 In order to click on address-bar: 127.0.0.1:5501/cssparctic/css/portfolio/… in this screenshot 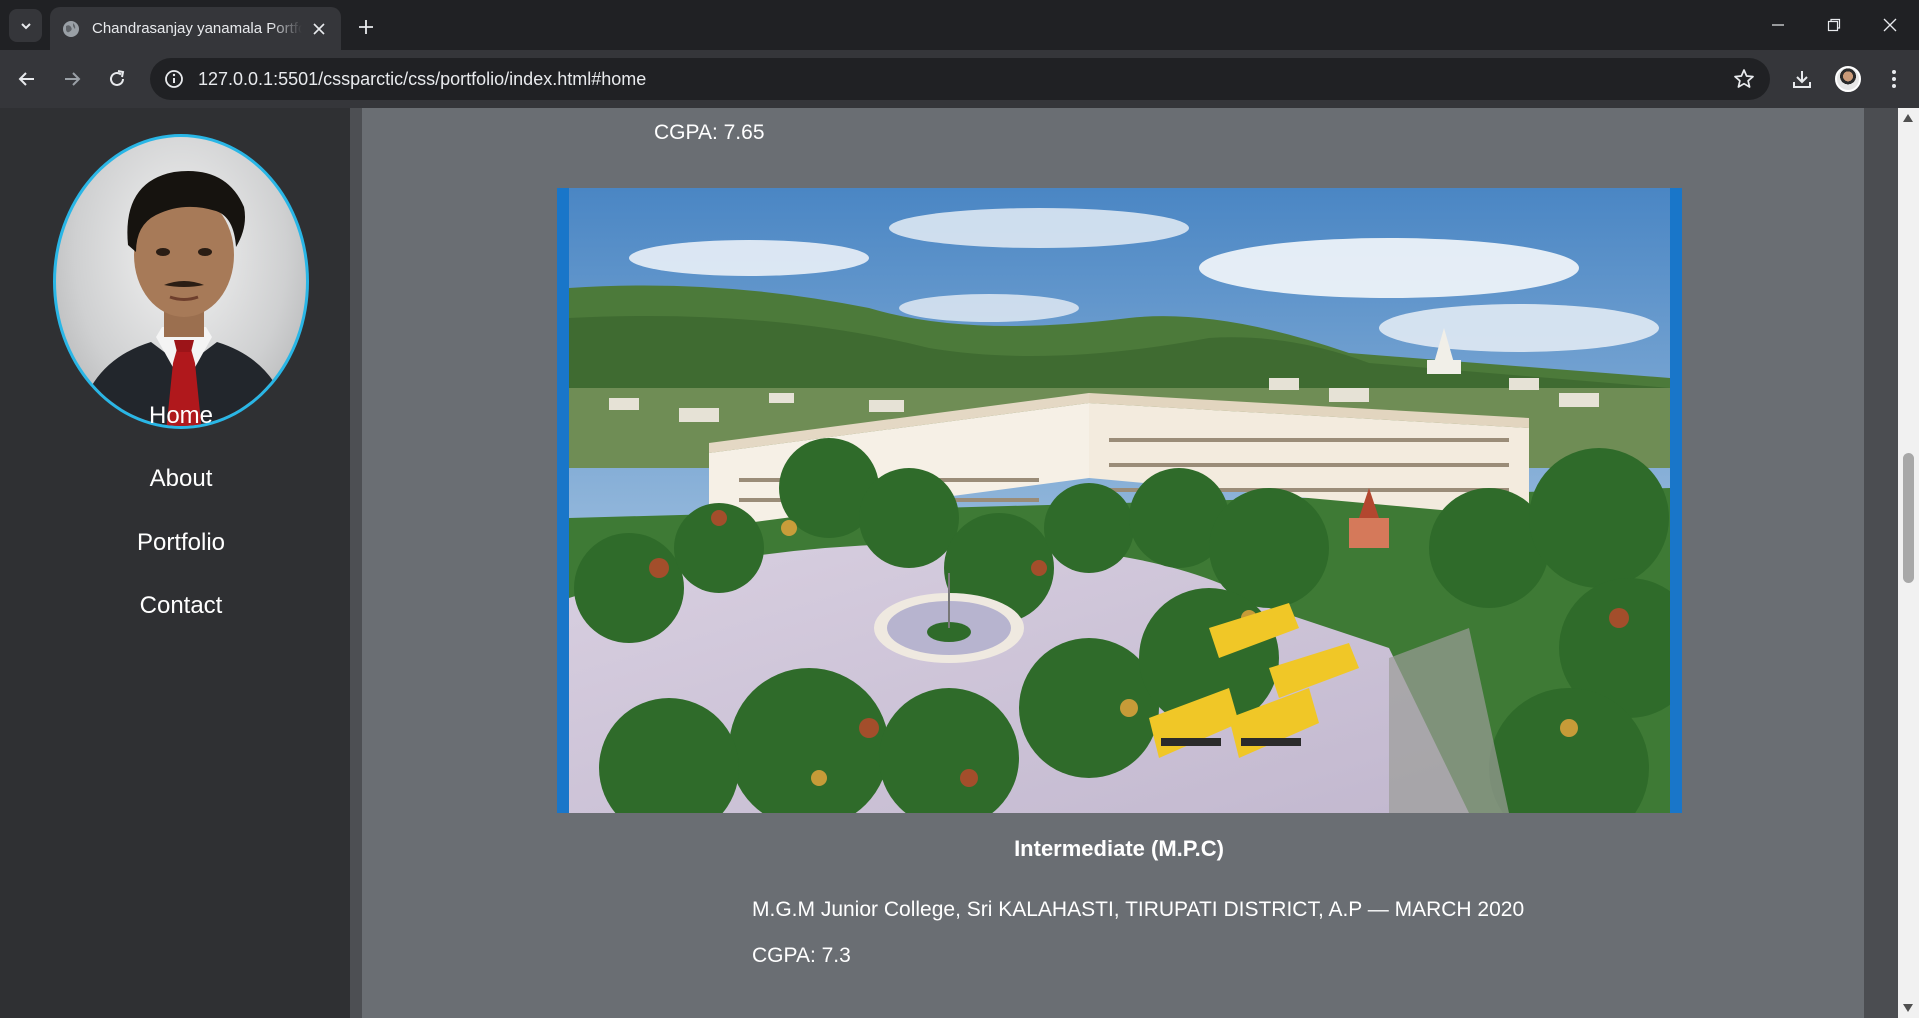, I will do `click(960, 79)`.